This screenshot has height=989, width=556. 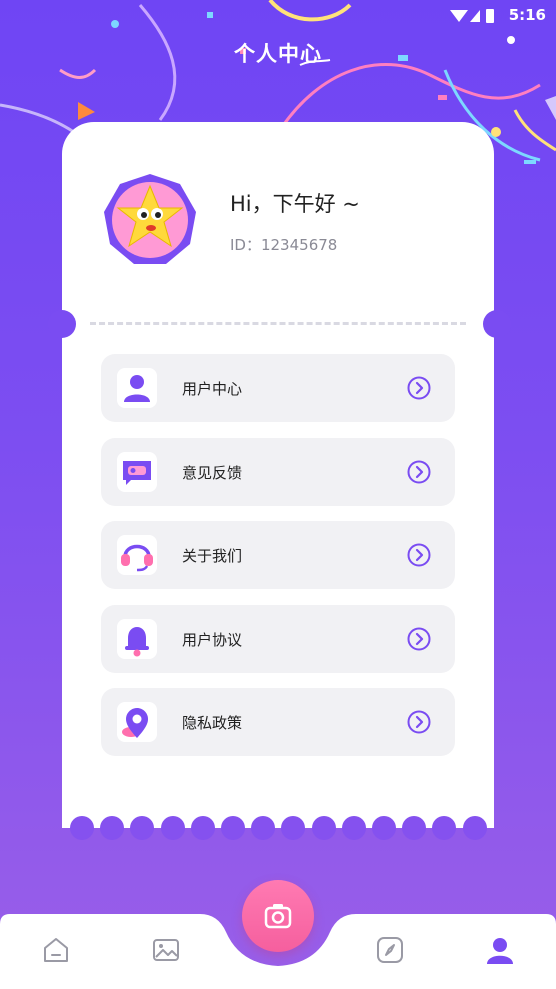 I want to click on avatar, so click(x=150, y=220).